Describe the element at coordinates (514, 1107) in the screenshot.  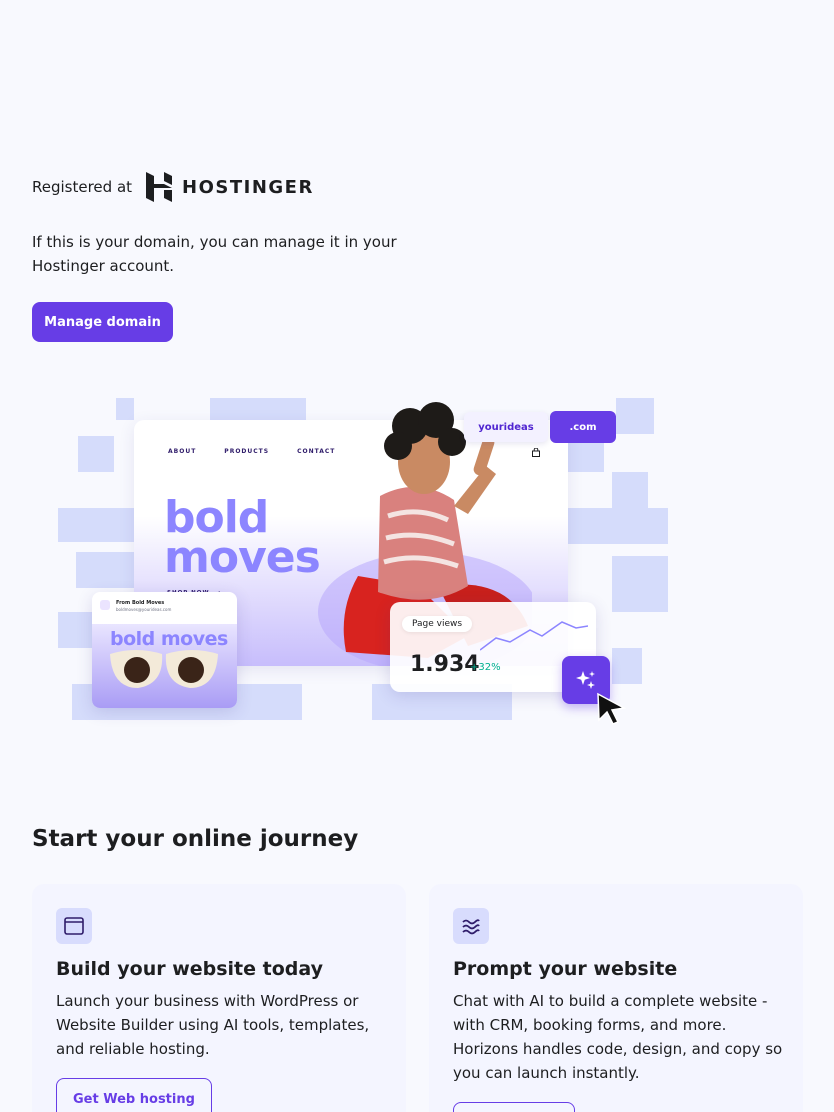
I see `horizons-button` at that location.